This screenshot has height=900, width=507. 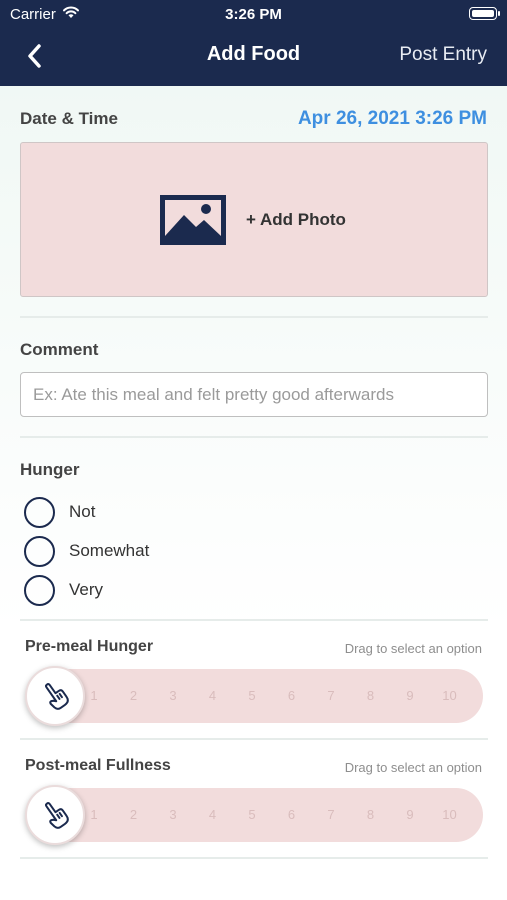 I want to click on nav-header: Carrier 3:26 PM Add Food Post Entry, so click(x=253, y=43).